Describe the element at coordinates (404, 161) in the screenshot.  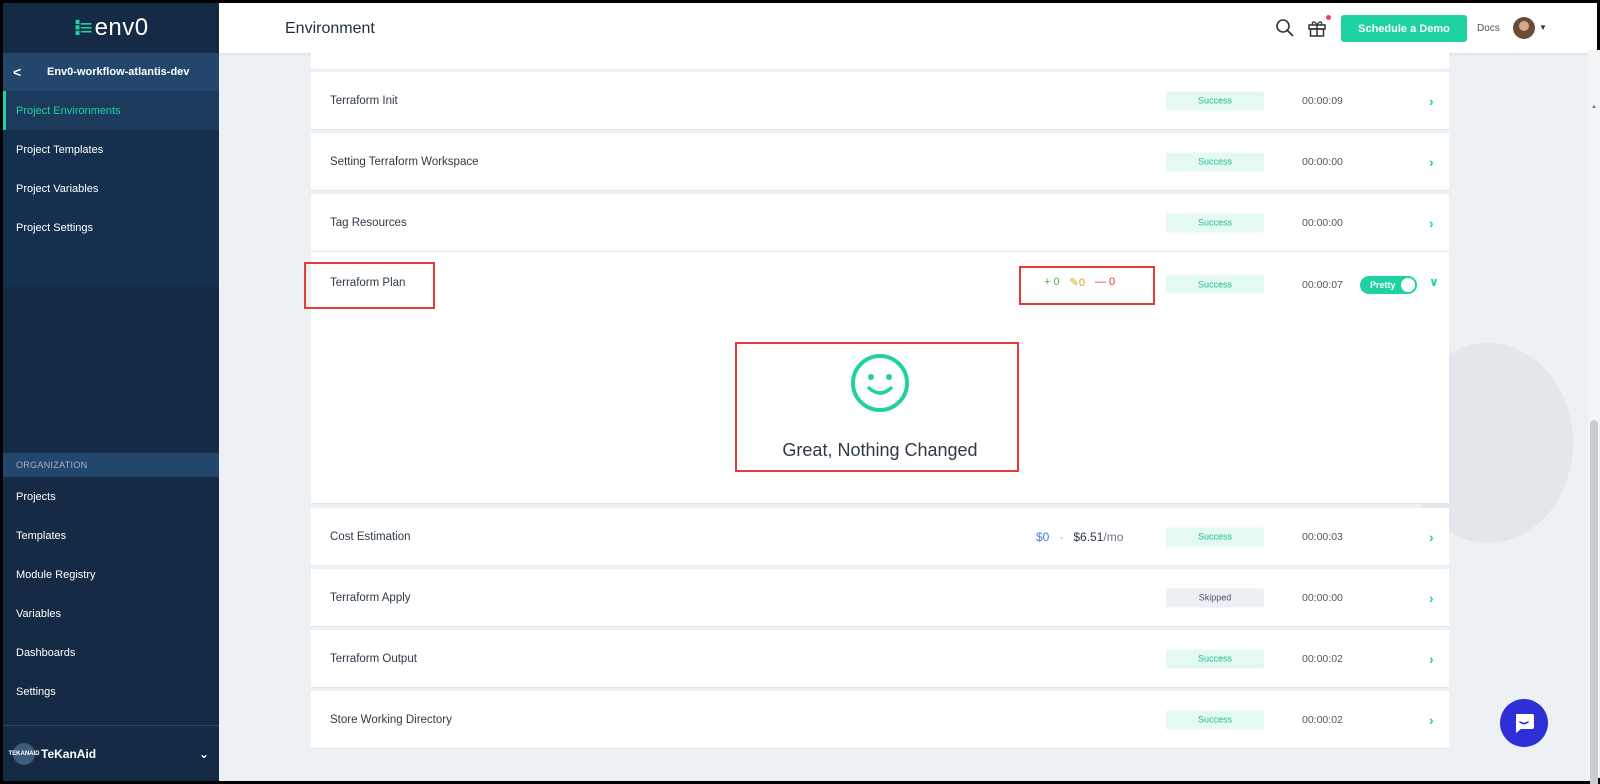
I see `step-name: Setting Terraform Workspace` at that location.